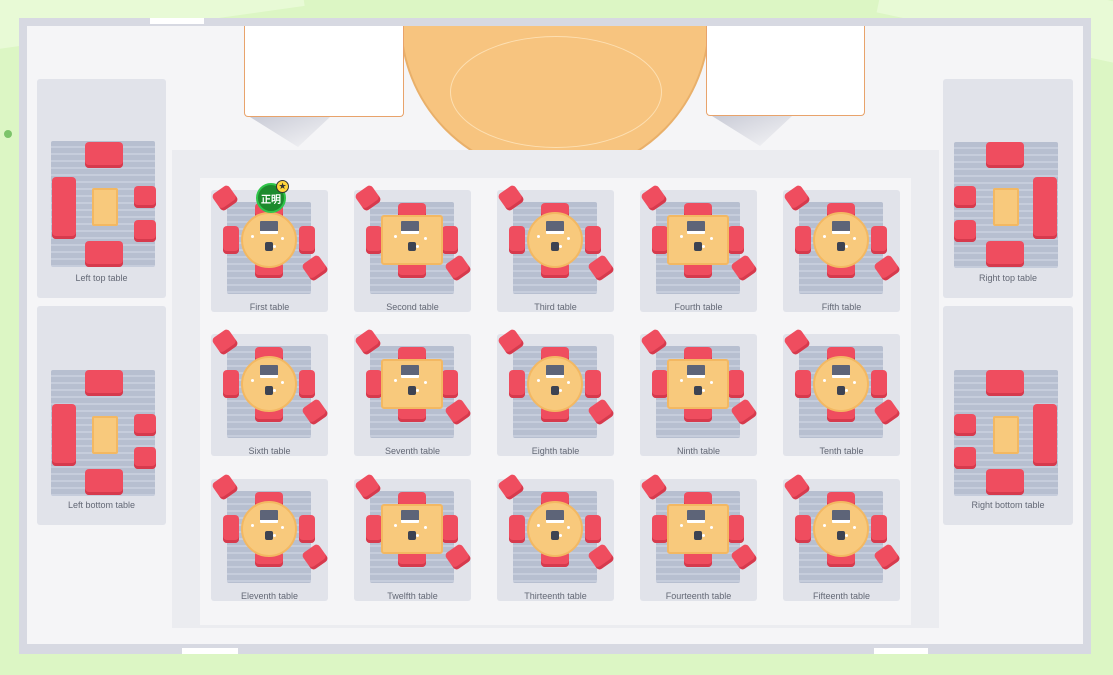  What do you see at coordinates (269, 596) in the screenshot?
I see `table-label: Eleventh table` at bounding box center [269, 596].